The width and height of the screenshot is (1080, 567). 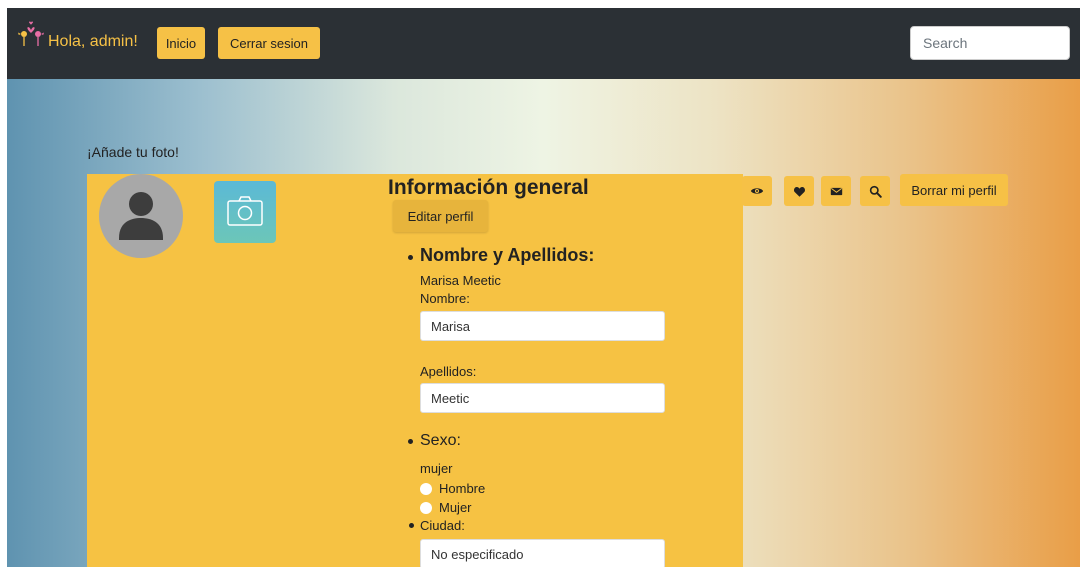 I want to click on radio-mujer-label: Mujer, so click(x=455, y=507).